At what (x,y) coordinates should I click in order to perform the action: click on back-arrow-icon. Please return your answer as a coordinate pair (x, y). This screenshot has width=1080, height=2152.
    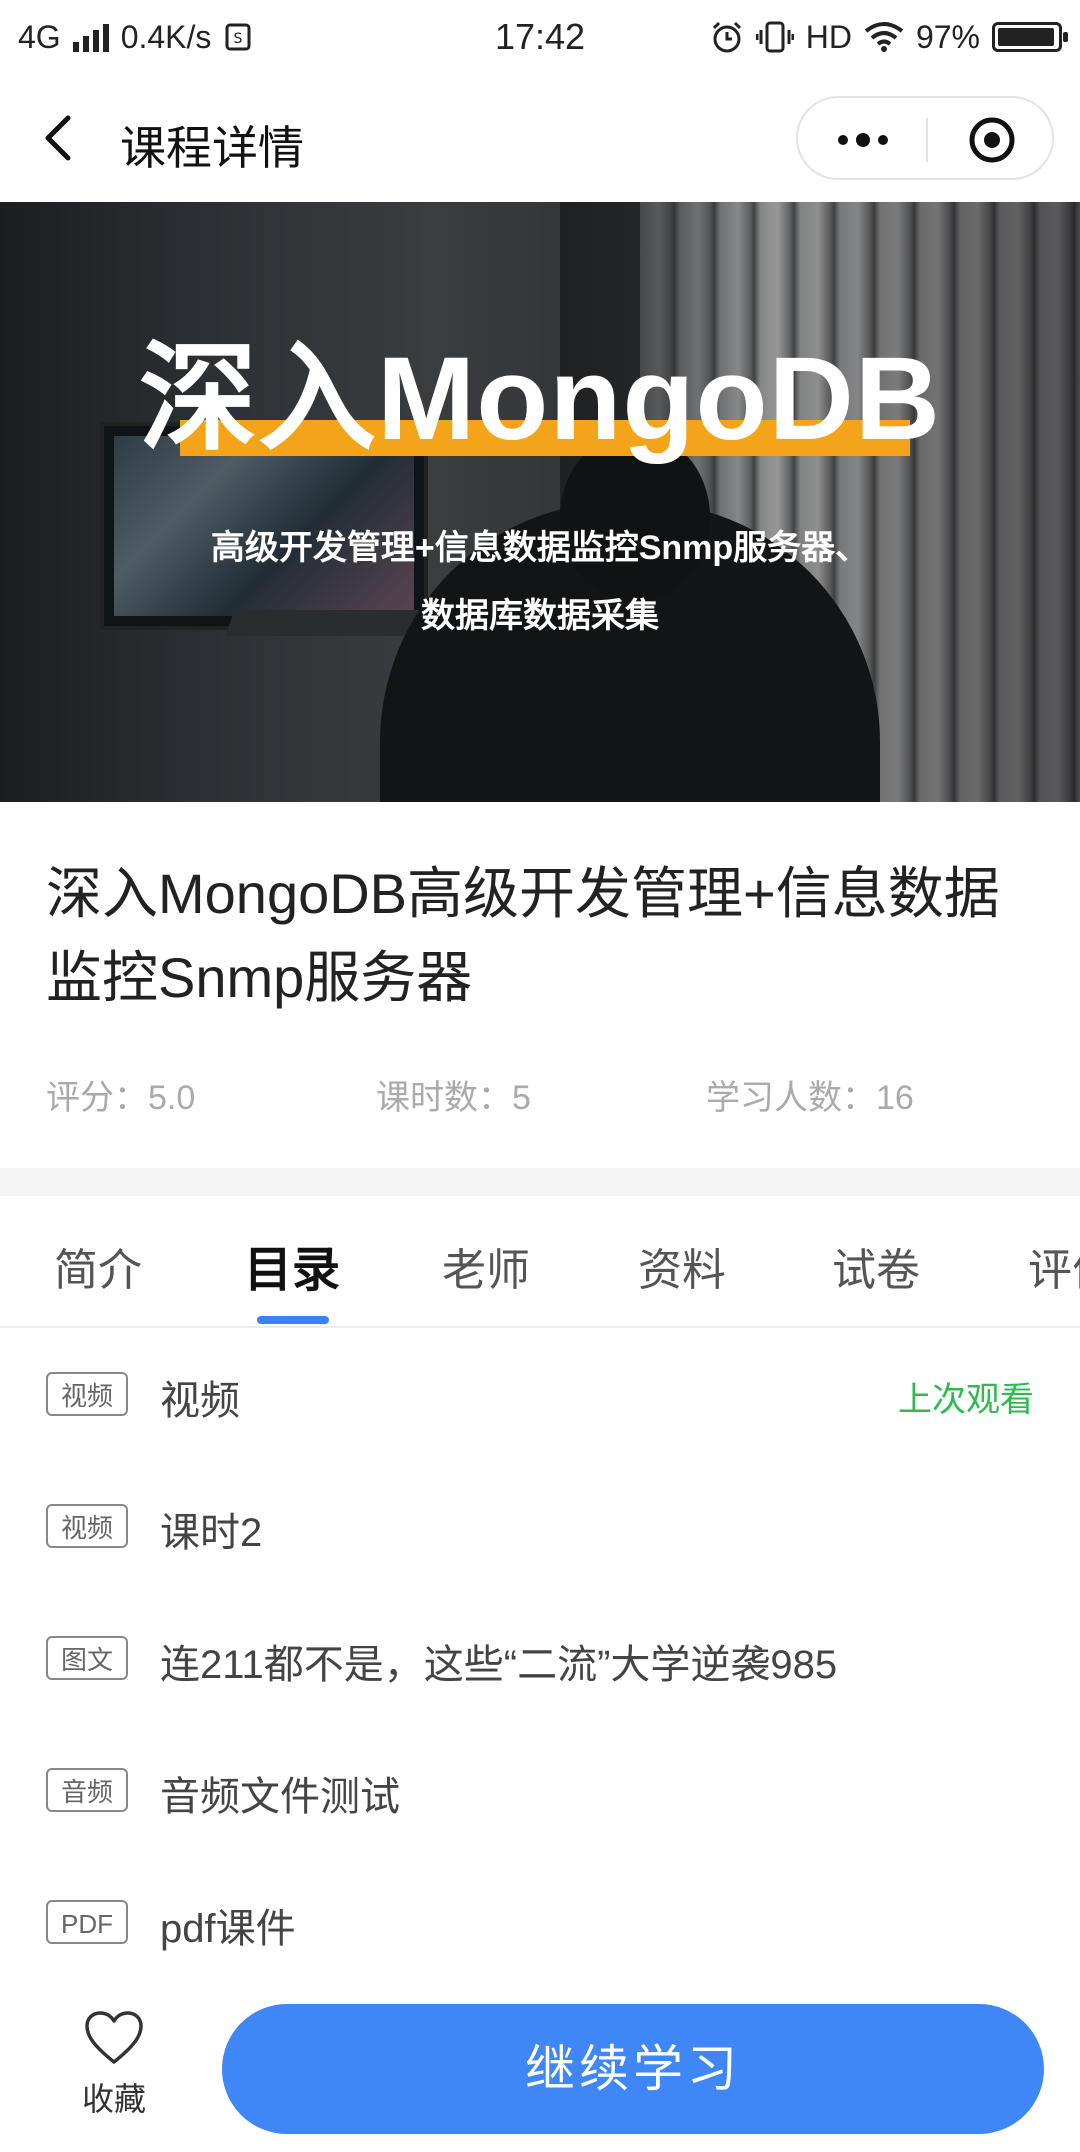
    Looking at the image, I should click on (58, 138).